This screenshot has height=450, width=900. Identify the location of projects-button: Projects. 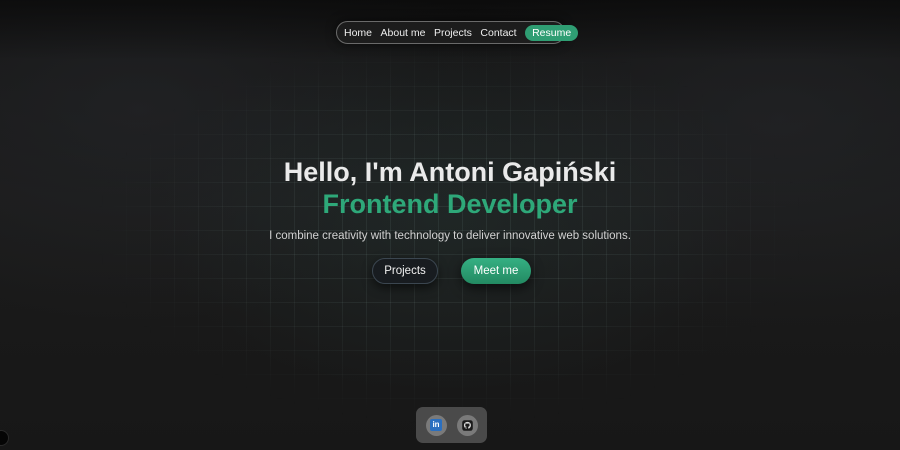
(405, 271).